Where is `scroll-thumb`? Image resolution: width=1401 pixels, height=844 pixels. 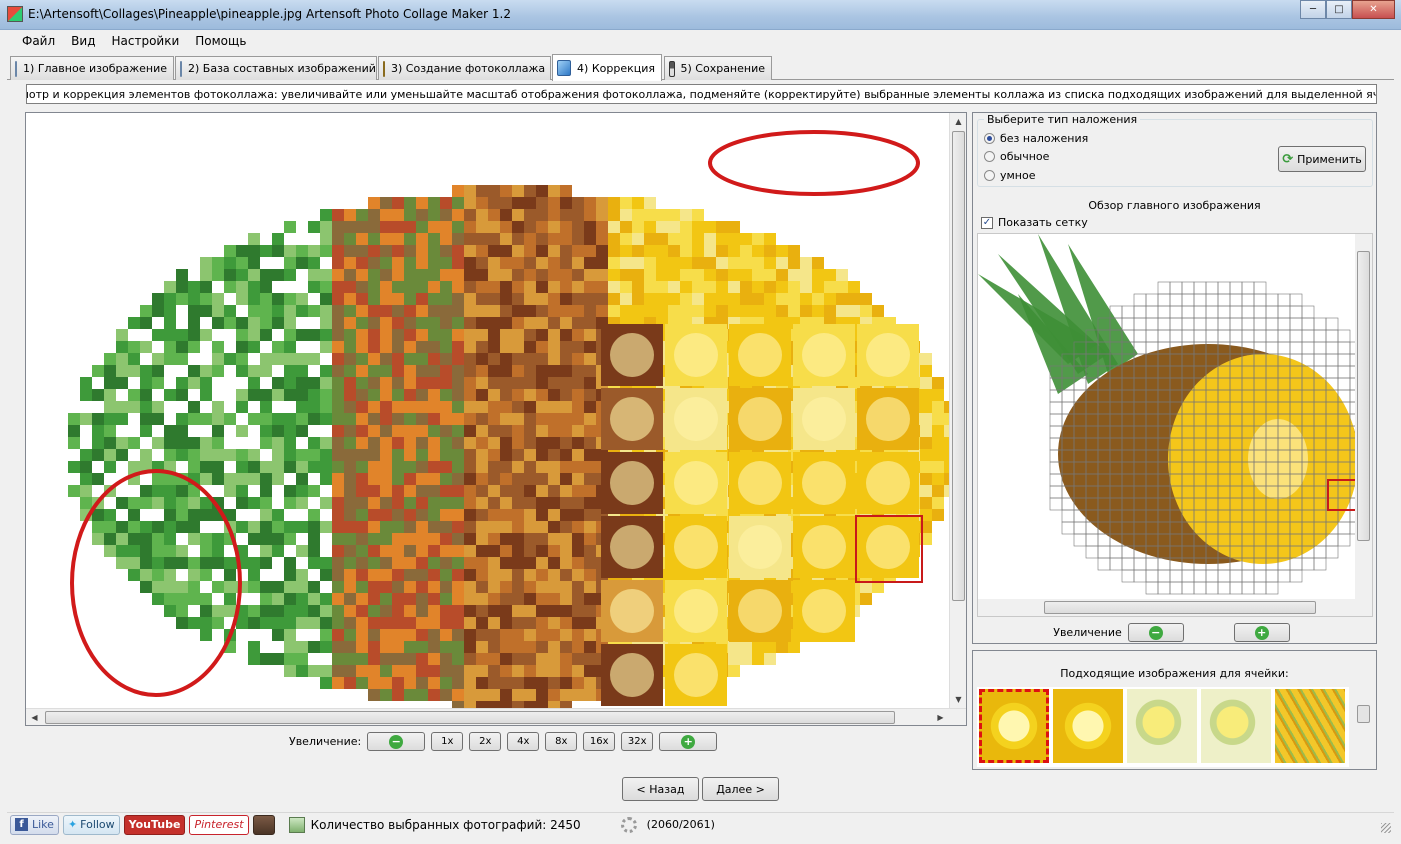 scroll-thumb is located at coordinates (470, 717).